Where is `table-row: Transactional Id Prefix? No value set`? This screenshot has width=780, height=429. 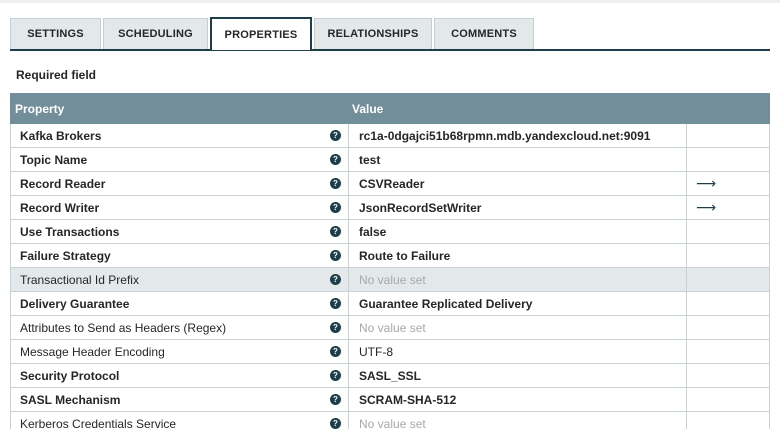
table-row: Transactional Id Prefix? No value set is located at coordinates (390, 280).